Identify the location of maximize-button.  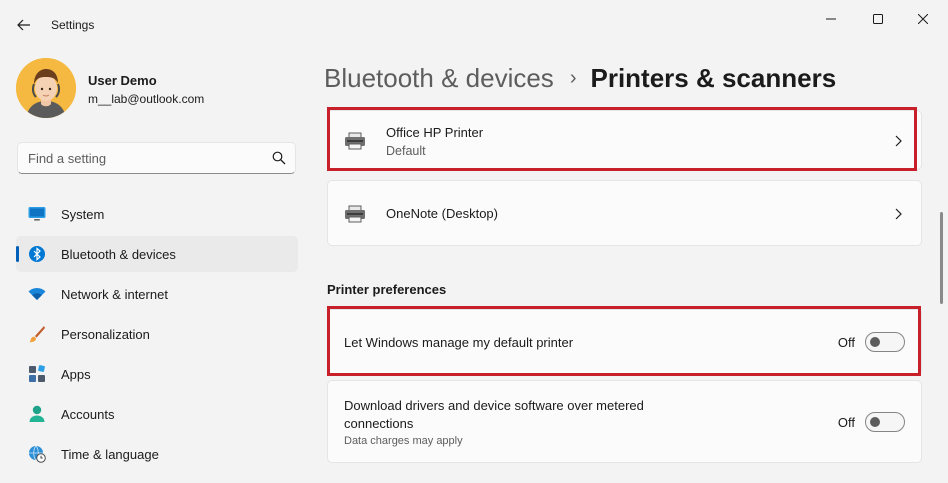
(878, 19).